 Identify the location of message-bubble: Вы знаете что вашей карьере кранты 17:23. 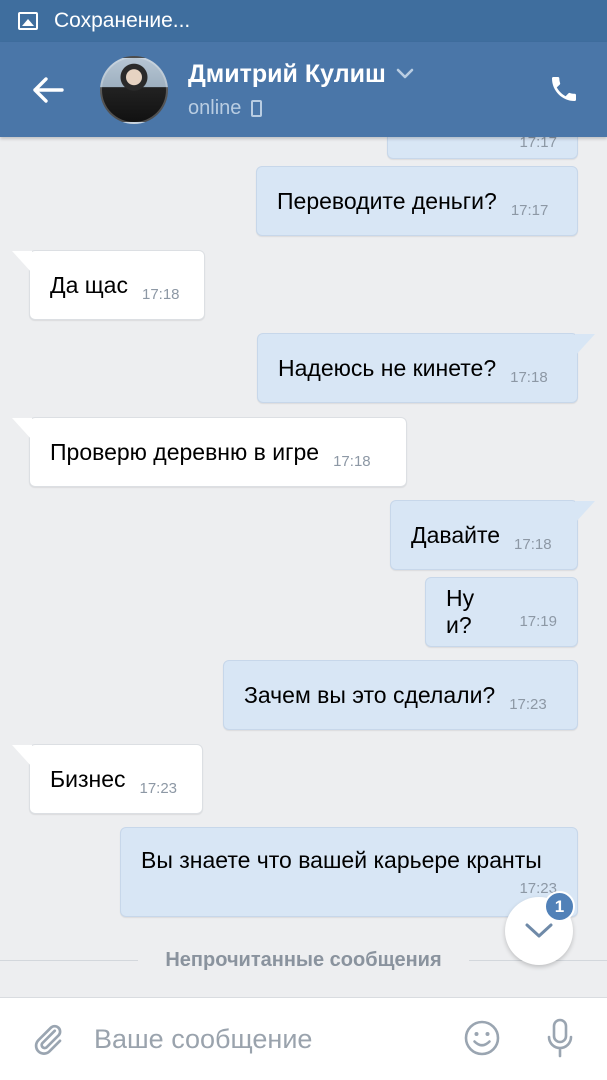
(349, 872).